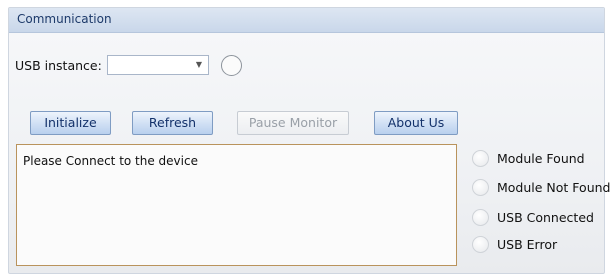 The image size is (610, 278). What do you see at coordinates (110, 161) in the screenshot?
I see `status-log-text: Please Connect to the device` at bounding box center [110, 161].